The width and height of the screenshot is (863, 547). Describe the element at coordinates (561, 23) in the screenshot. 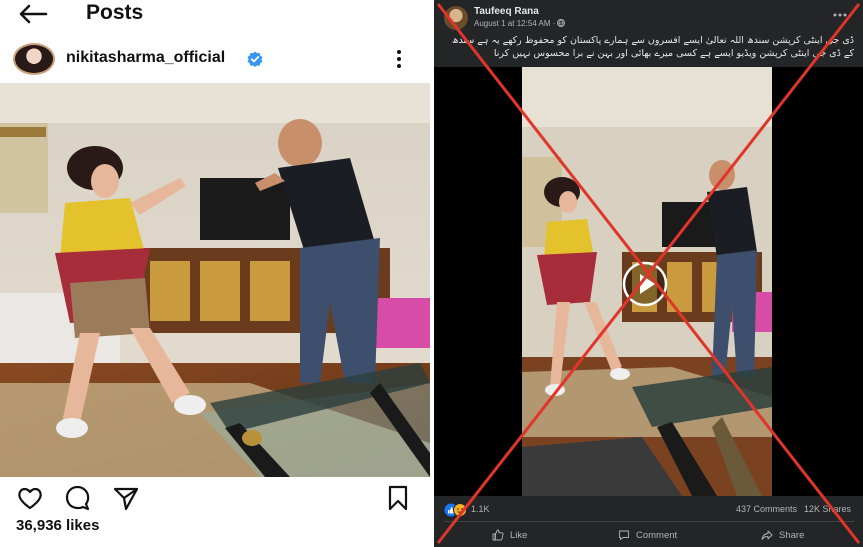

I see `globe-icon` at that location.